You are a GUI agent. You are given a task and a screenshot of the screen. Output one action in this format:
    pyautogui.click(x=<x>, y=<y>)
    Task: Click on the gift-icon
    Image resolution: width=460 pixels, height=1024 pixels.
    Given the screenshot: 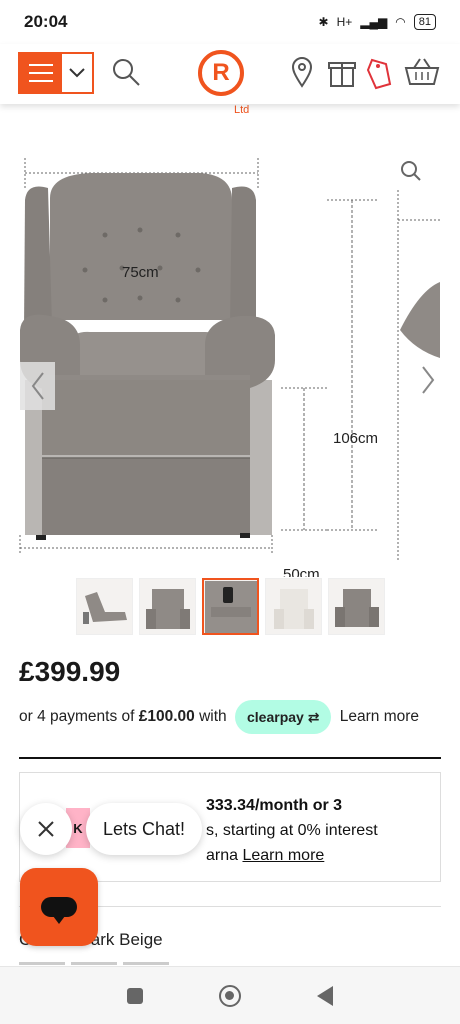 What is the action you would take?
    pyautogui.click(x=342, y=74)
    